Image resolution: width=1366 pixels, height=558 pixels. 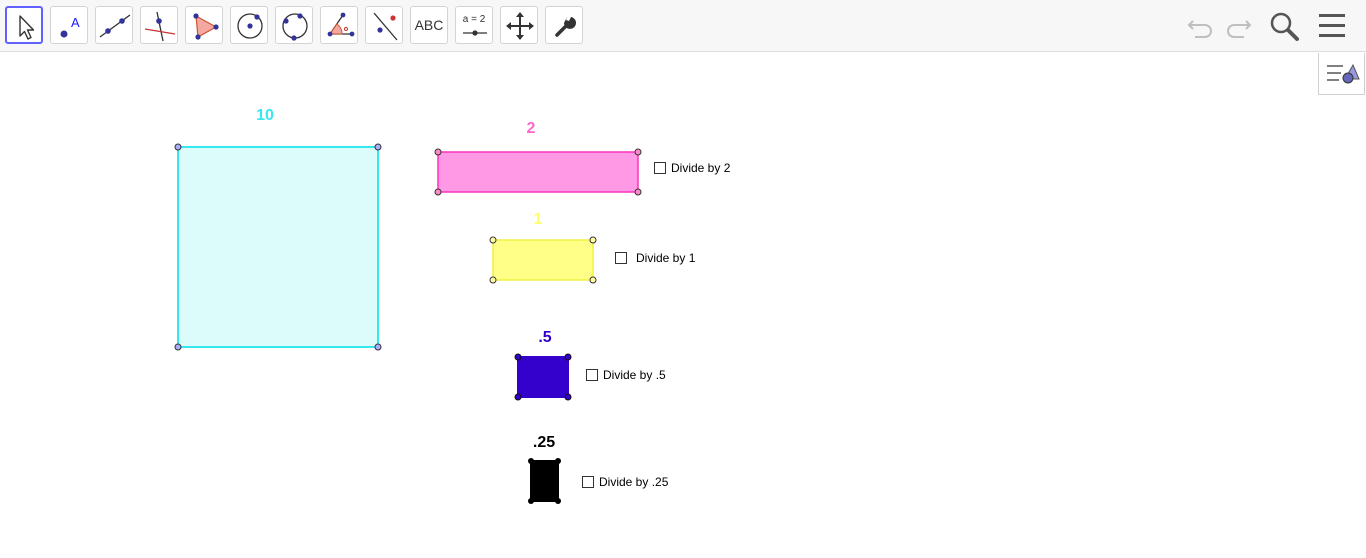 I want to click on label-1: 1, so click(x=538, y=219).